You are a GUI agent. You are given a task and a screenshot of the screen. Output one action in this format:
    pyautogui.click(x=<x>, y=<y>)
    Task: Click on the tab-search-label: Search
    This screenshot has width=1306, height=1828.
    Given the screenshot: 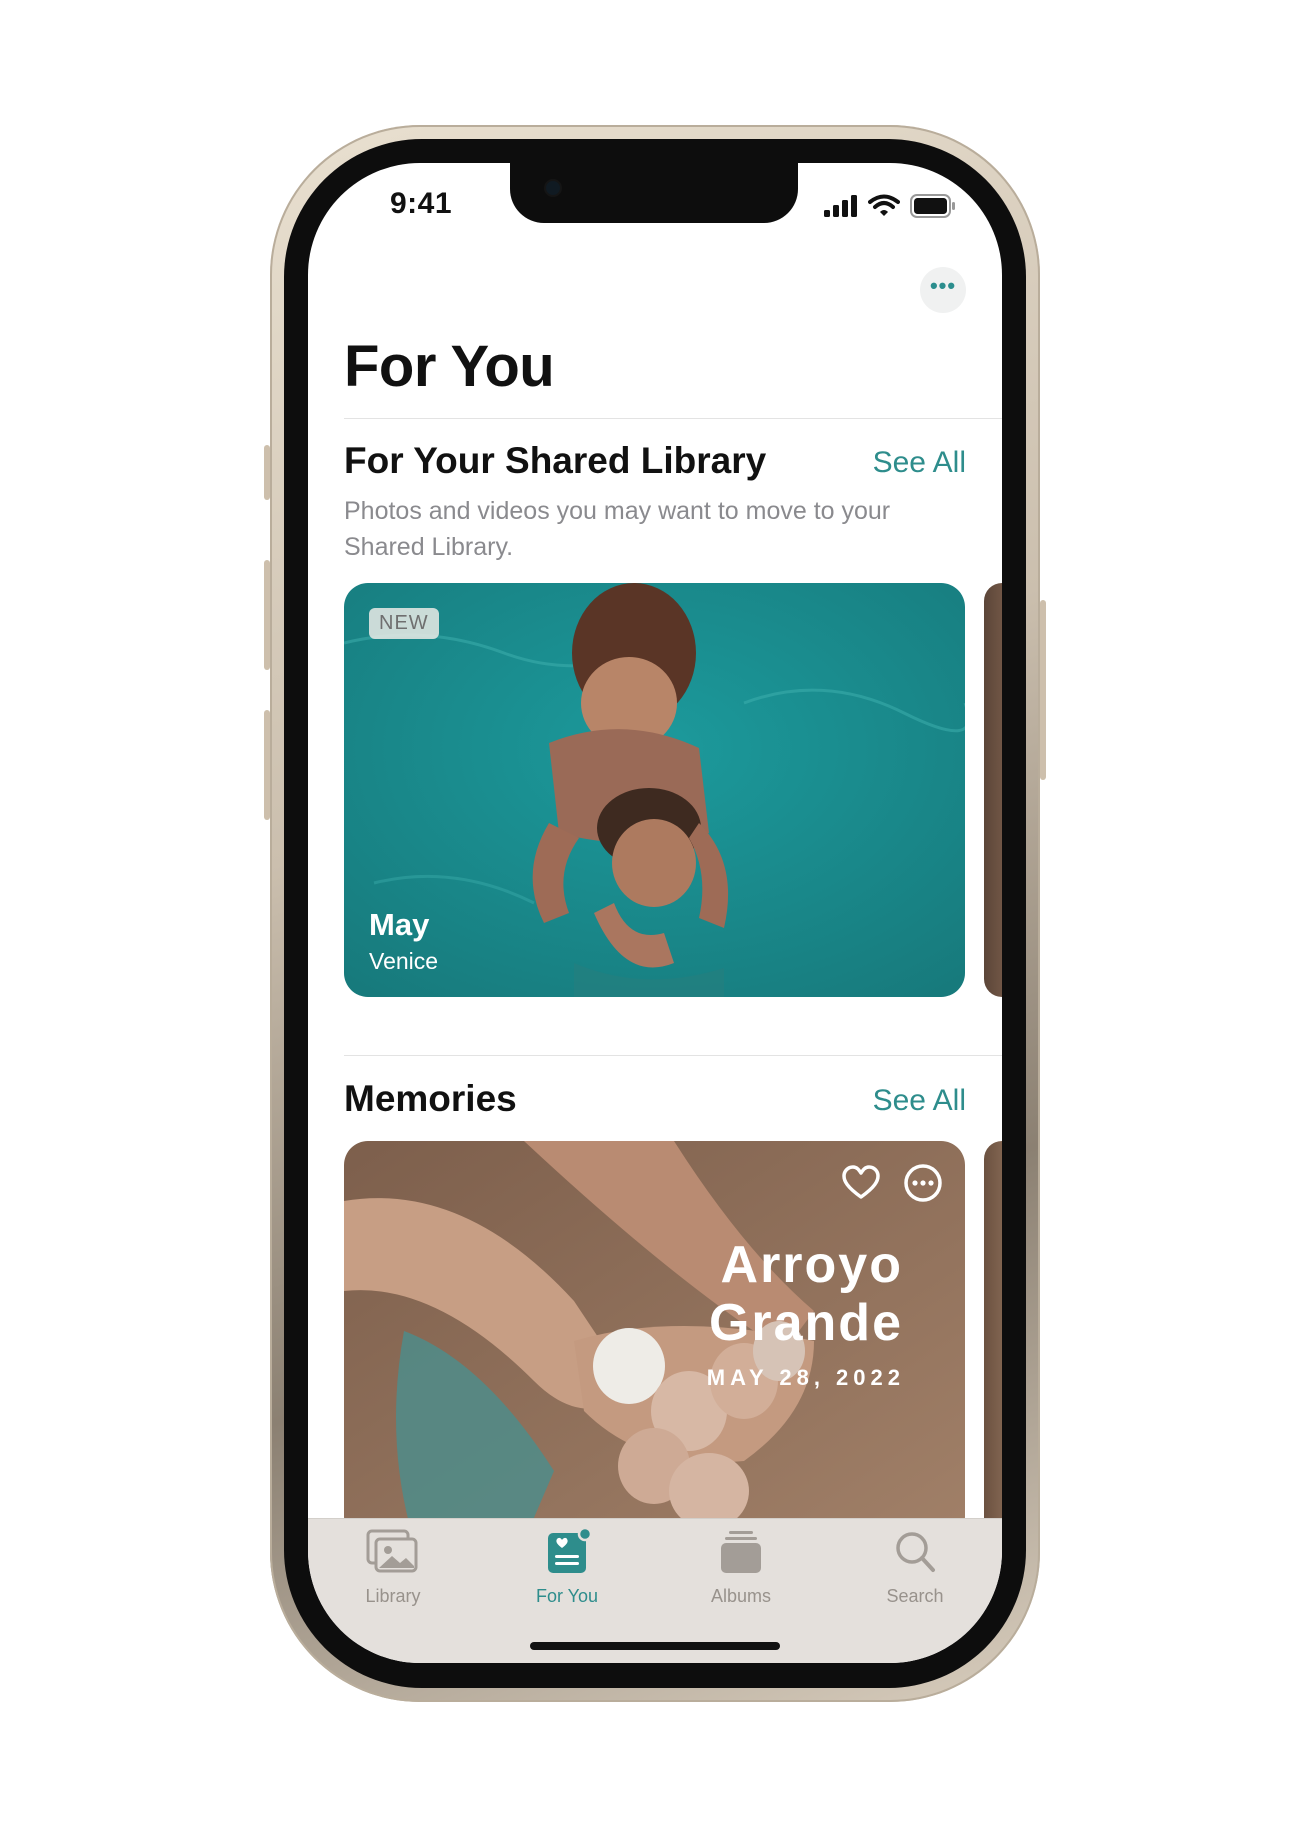 What is the action you would take?
    pyautogui.click(x=915, y=1596)
    